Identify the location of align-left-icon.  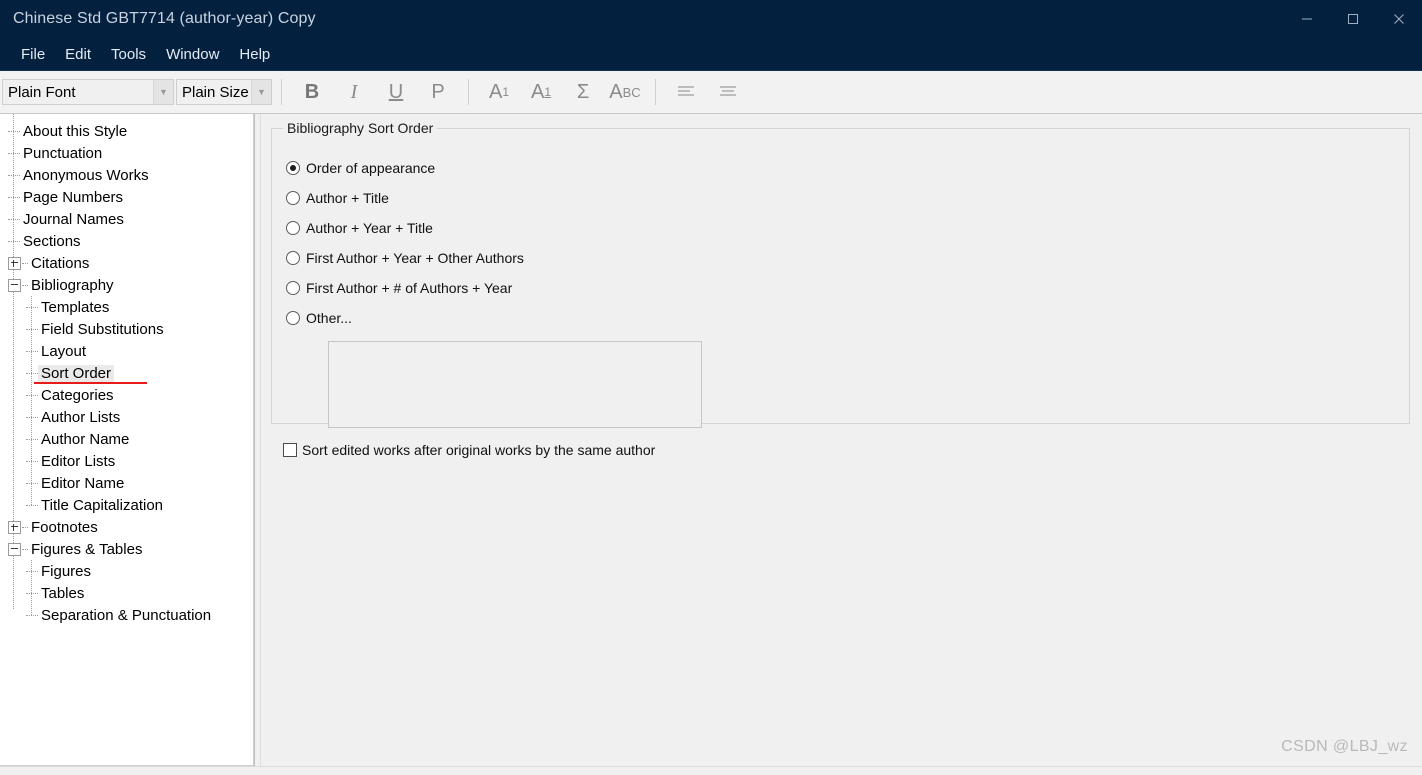
(686, 91).